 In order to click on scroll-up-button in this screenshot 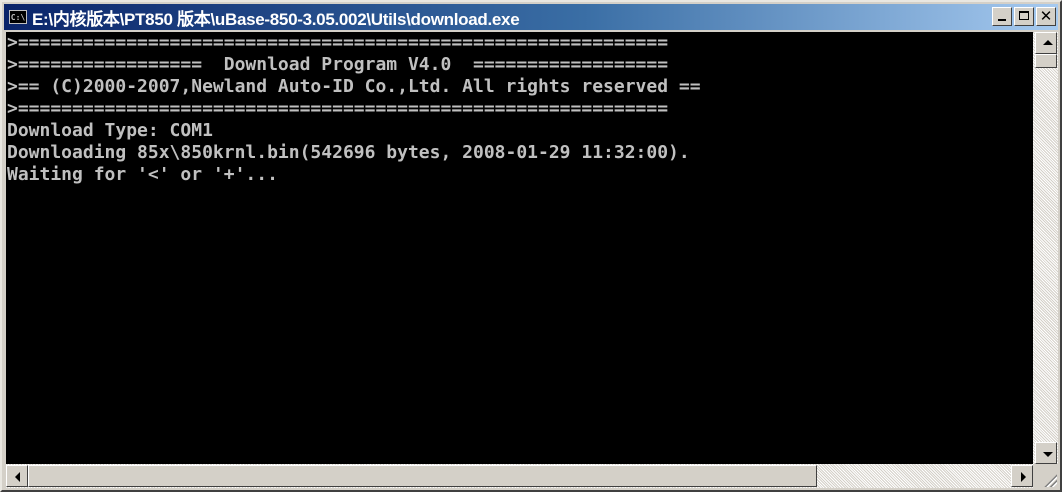, I will do `click(1046, 43)`.